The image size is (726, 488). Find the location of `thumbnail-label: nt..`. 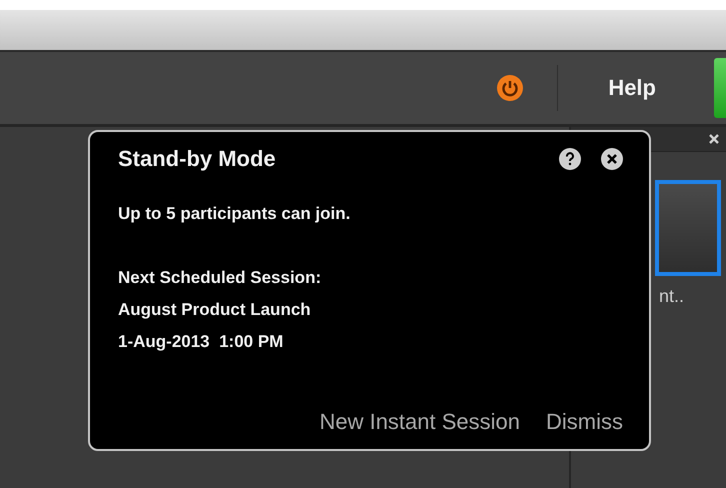

thumbnail-label: nt.. is located at coordinates (672, 296).